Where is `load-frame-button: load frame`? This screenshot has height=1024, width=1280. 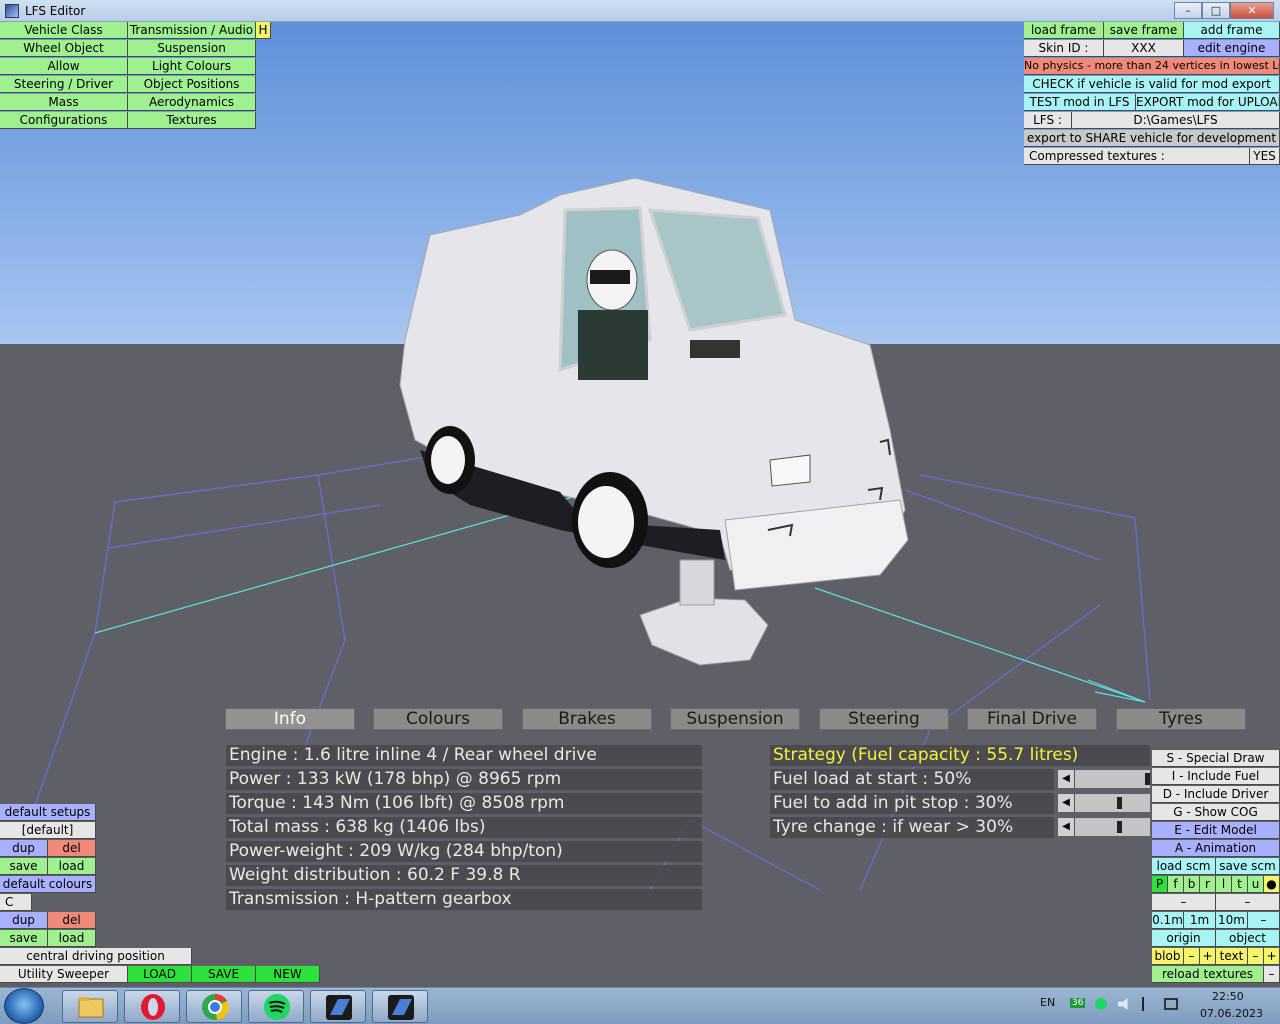 load-frame-button: load frame is located at coordinates (1064, 30).